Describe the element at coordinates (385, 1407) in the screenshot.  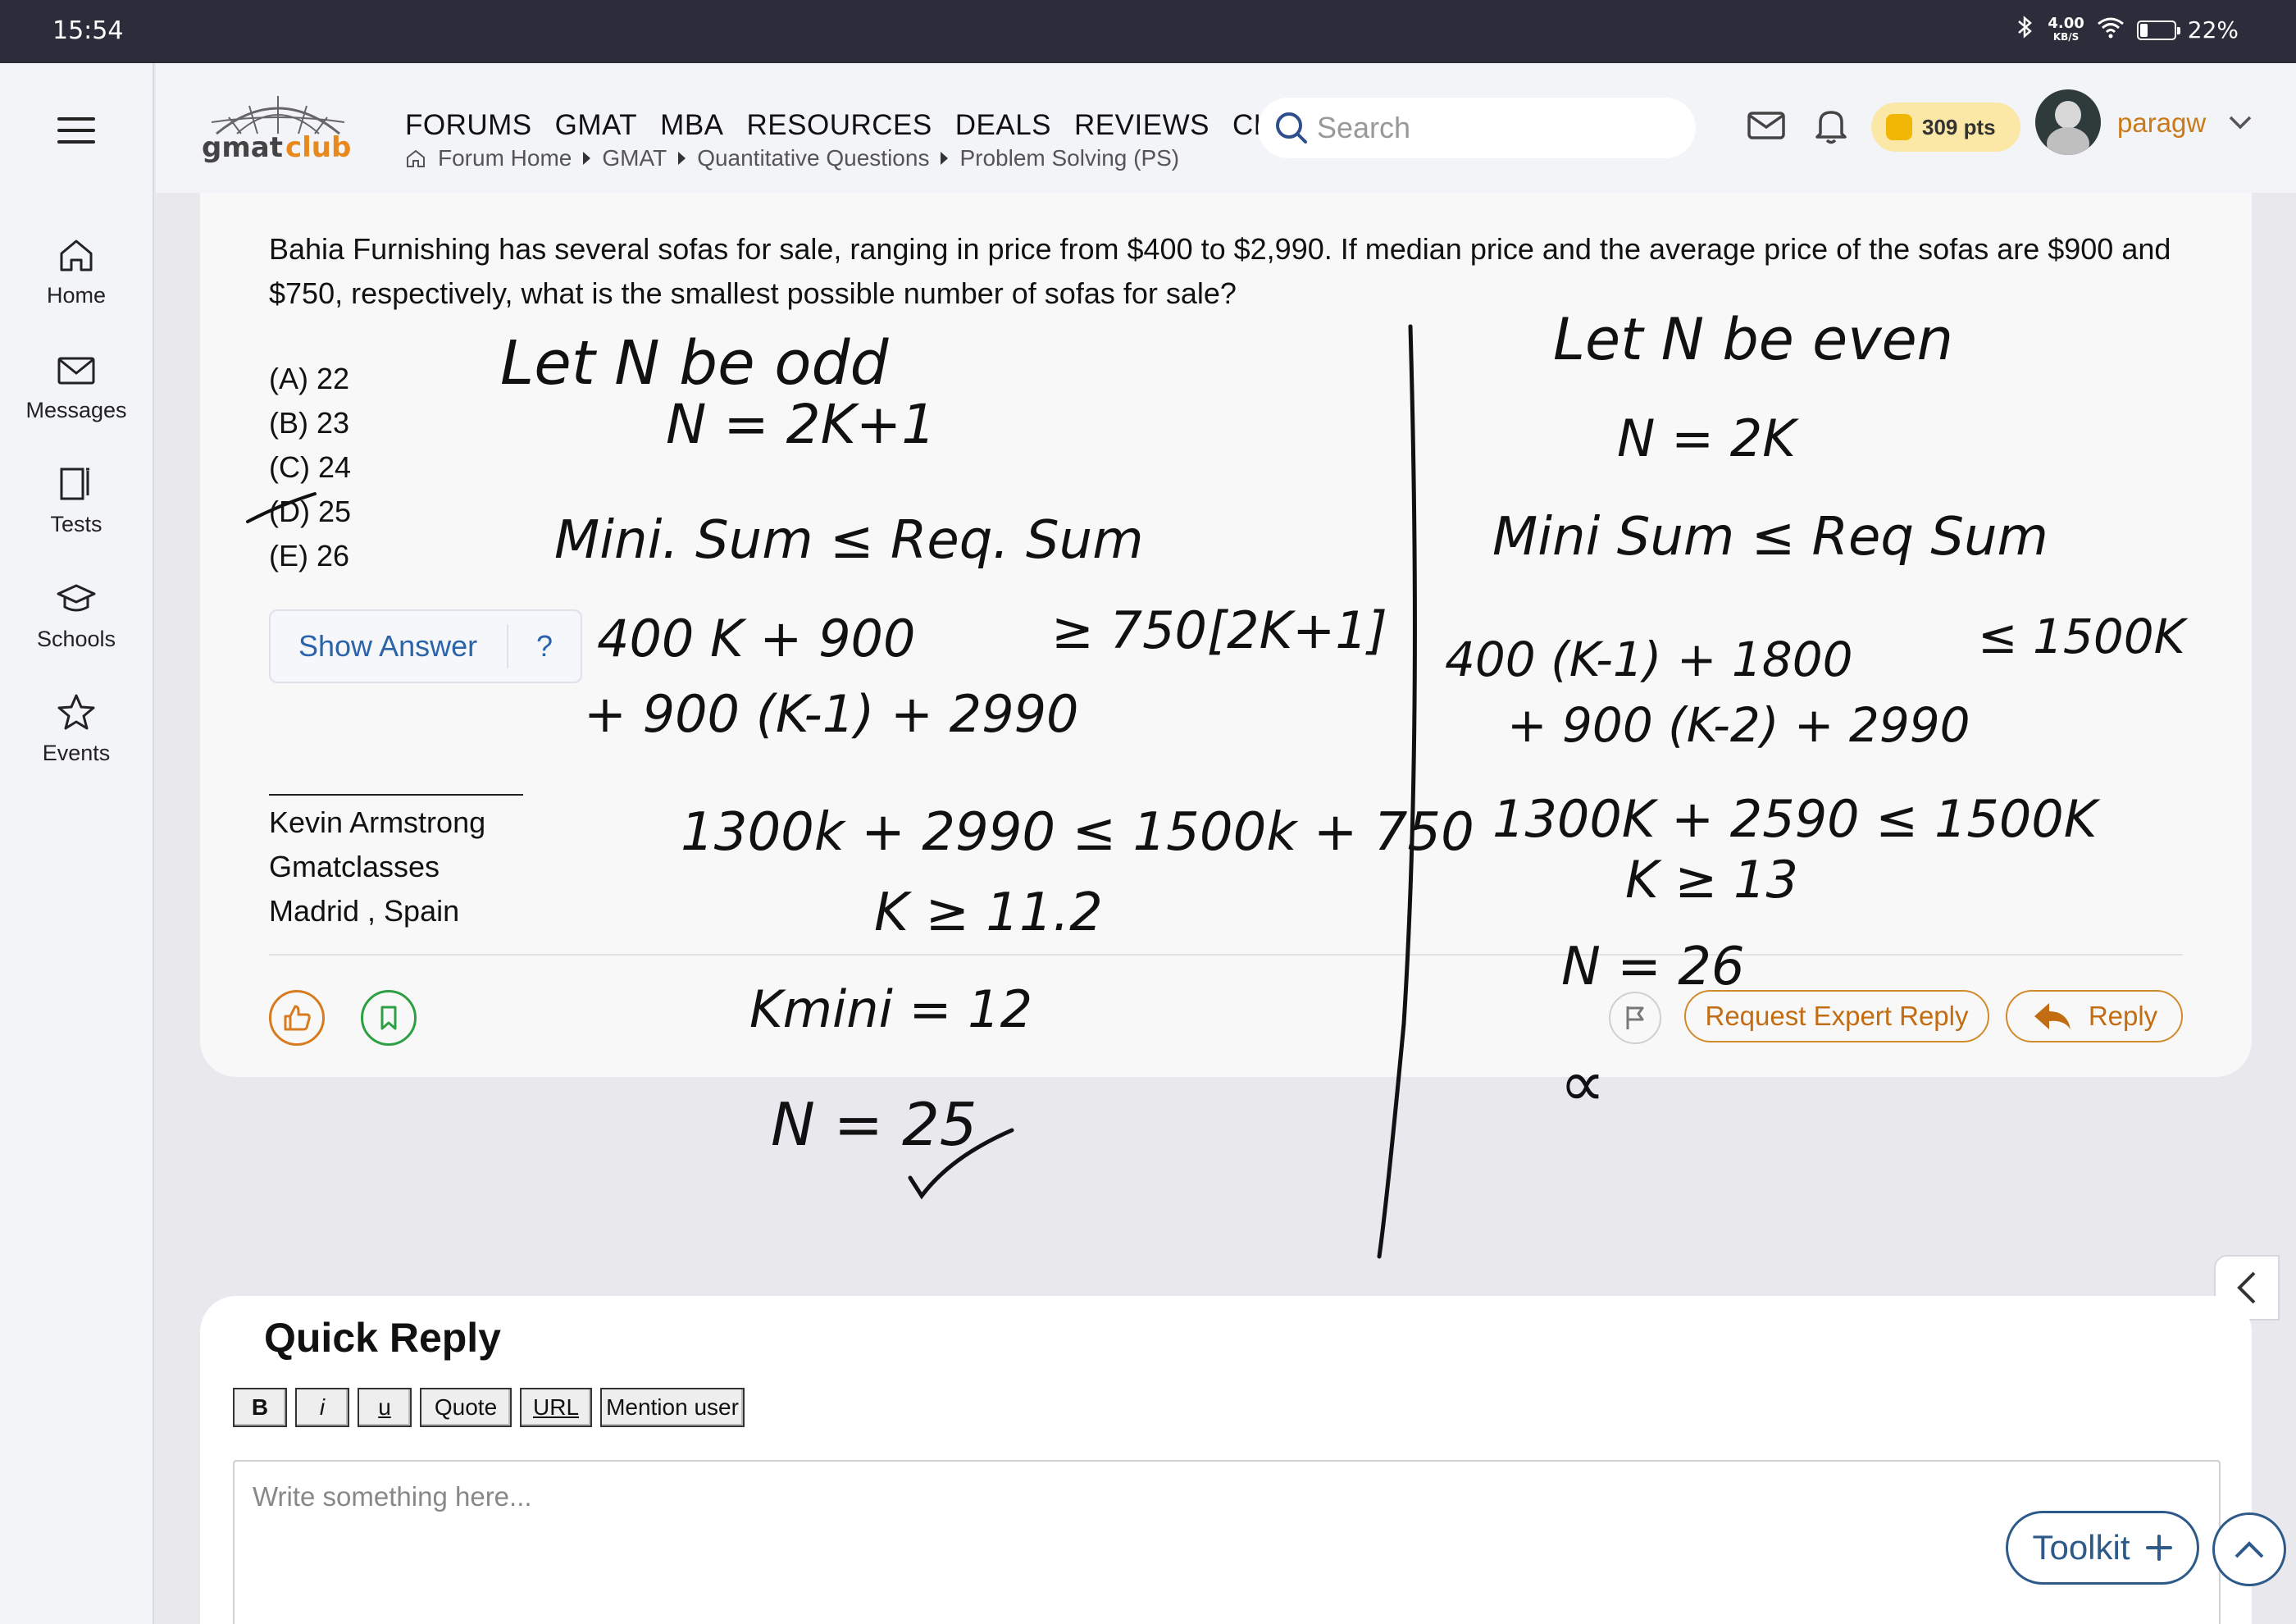
I see `underline-button: u` at that location.